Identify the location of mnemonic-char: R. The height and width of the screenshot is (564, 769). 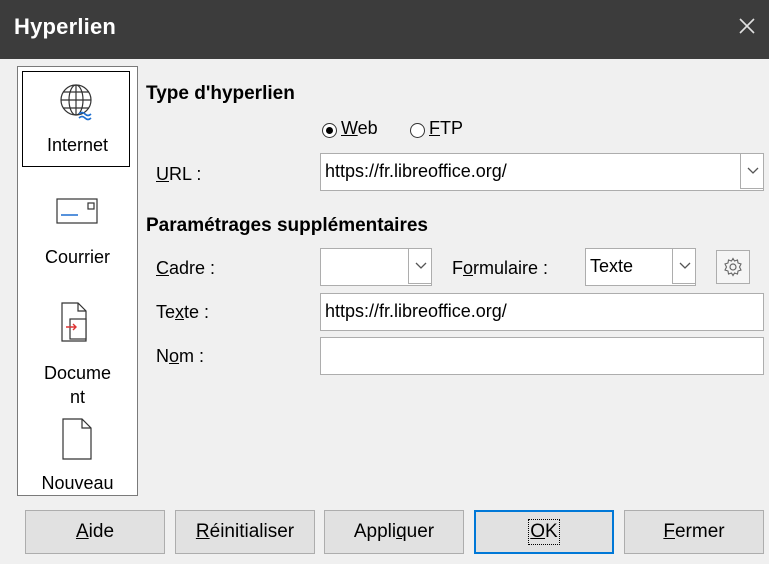
(202, 531).